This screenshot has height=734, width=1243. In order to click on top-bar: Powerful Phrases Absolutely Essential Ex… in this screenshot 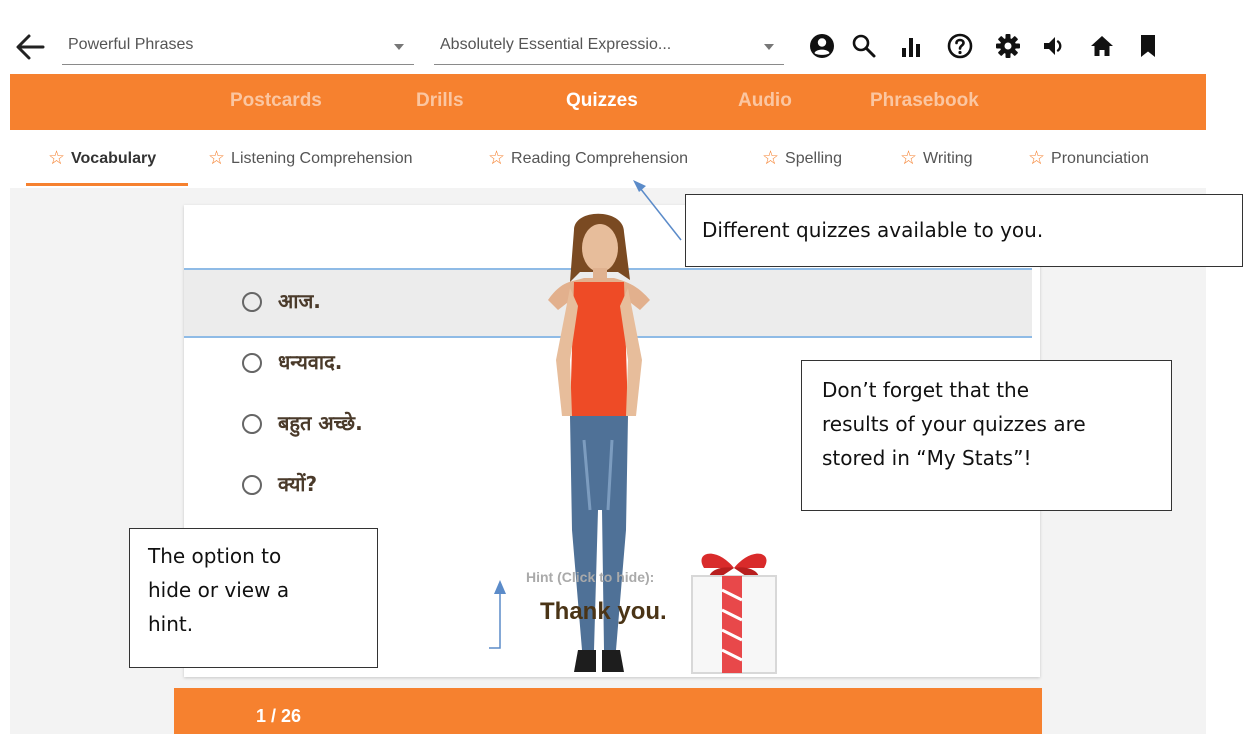, I will do `click(603, 37)`.